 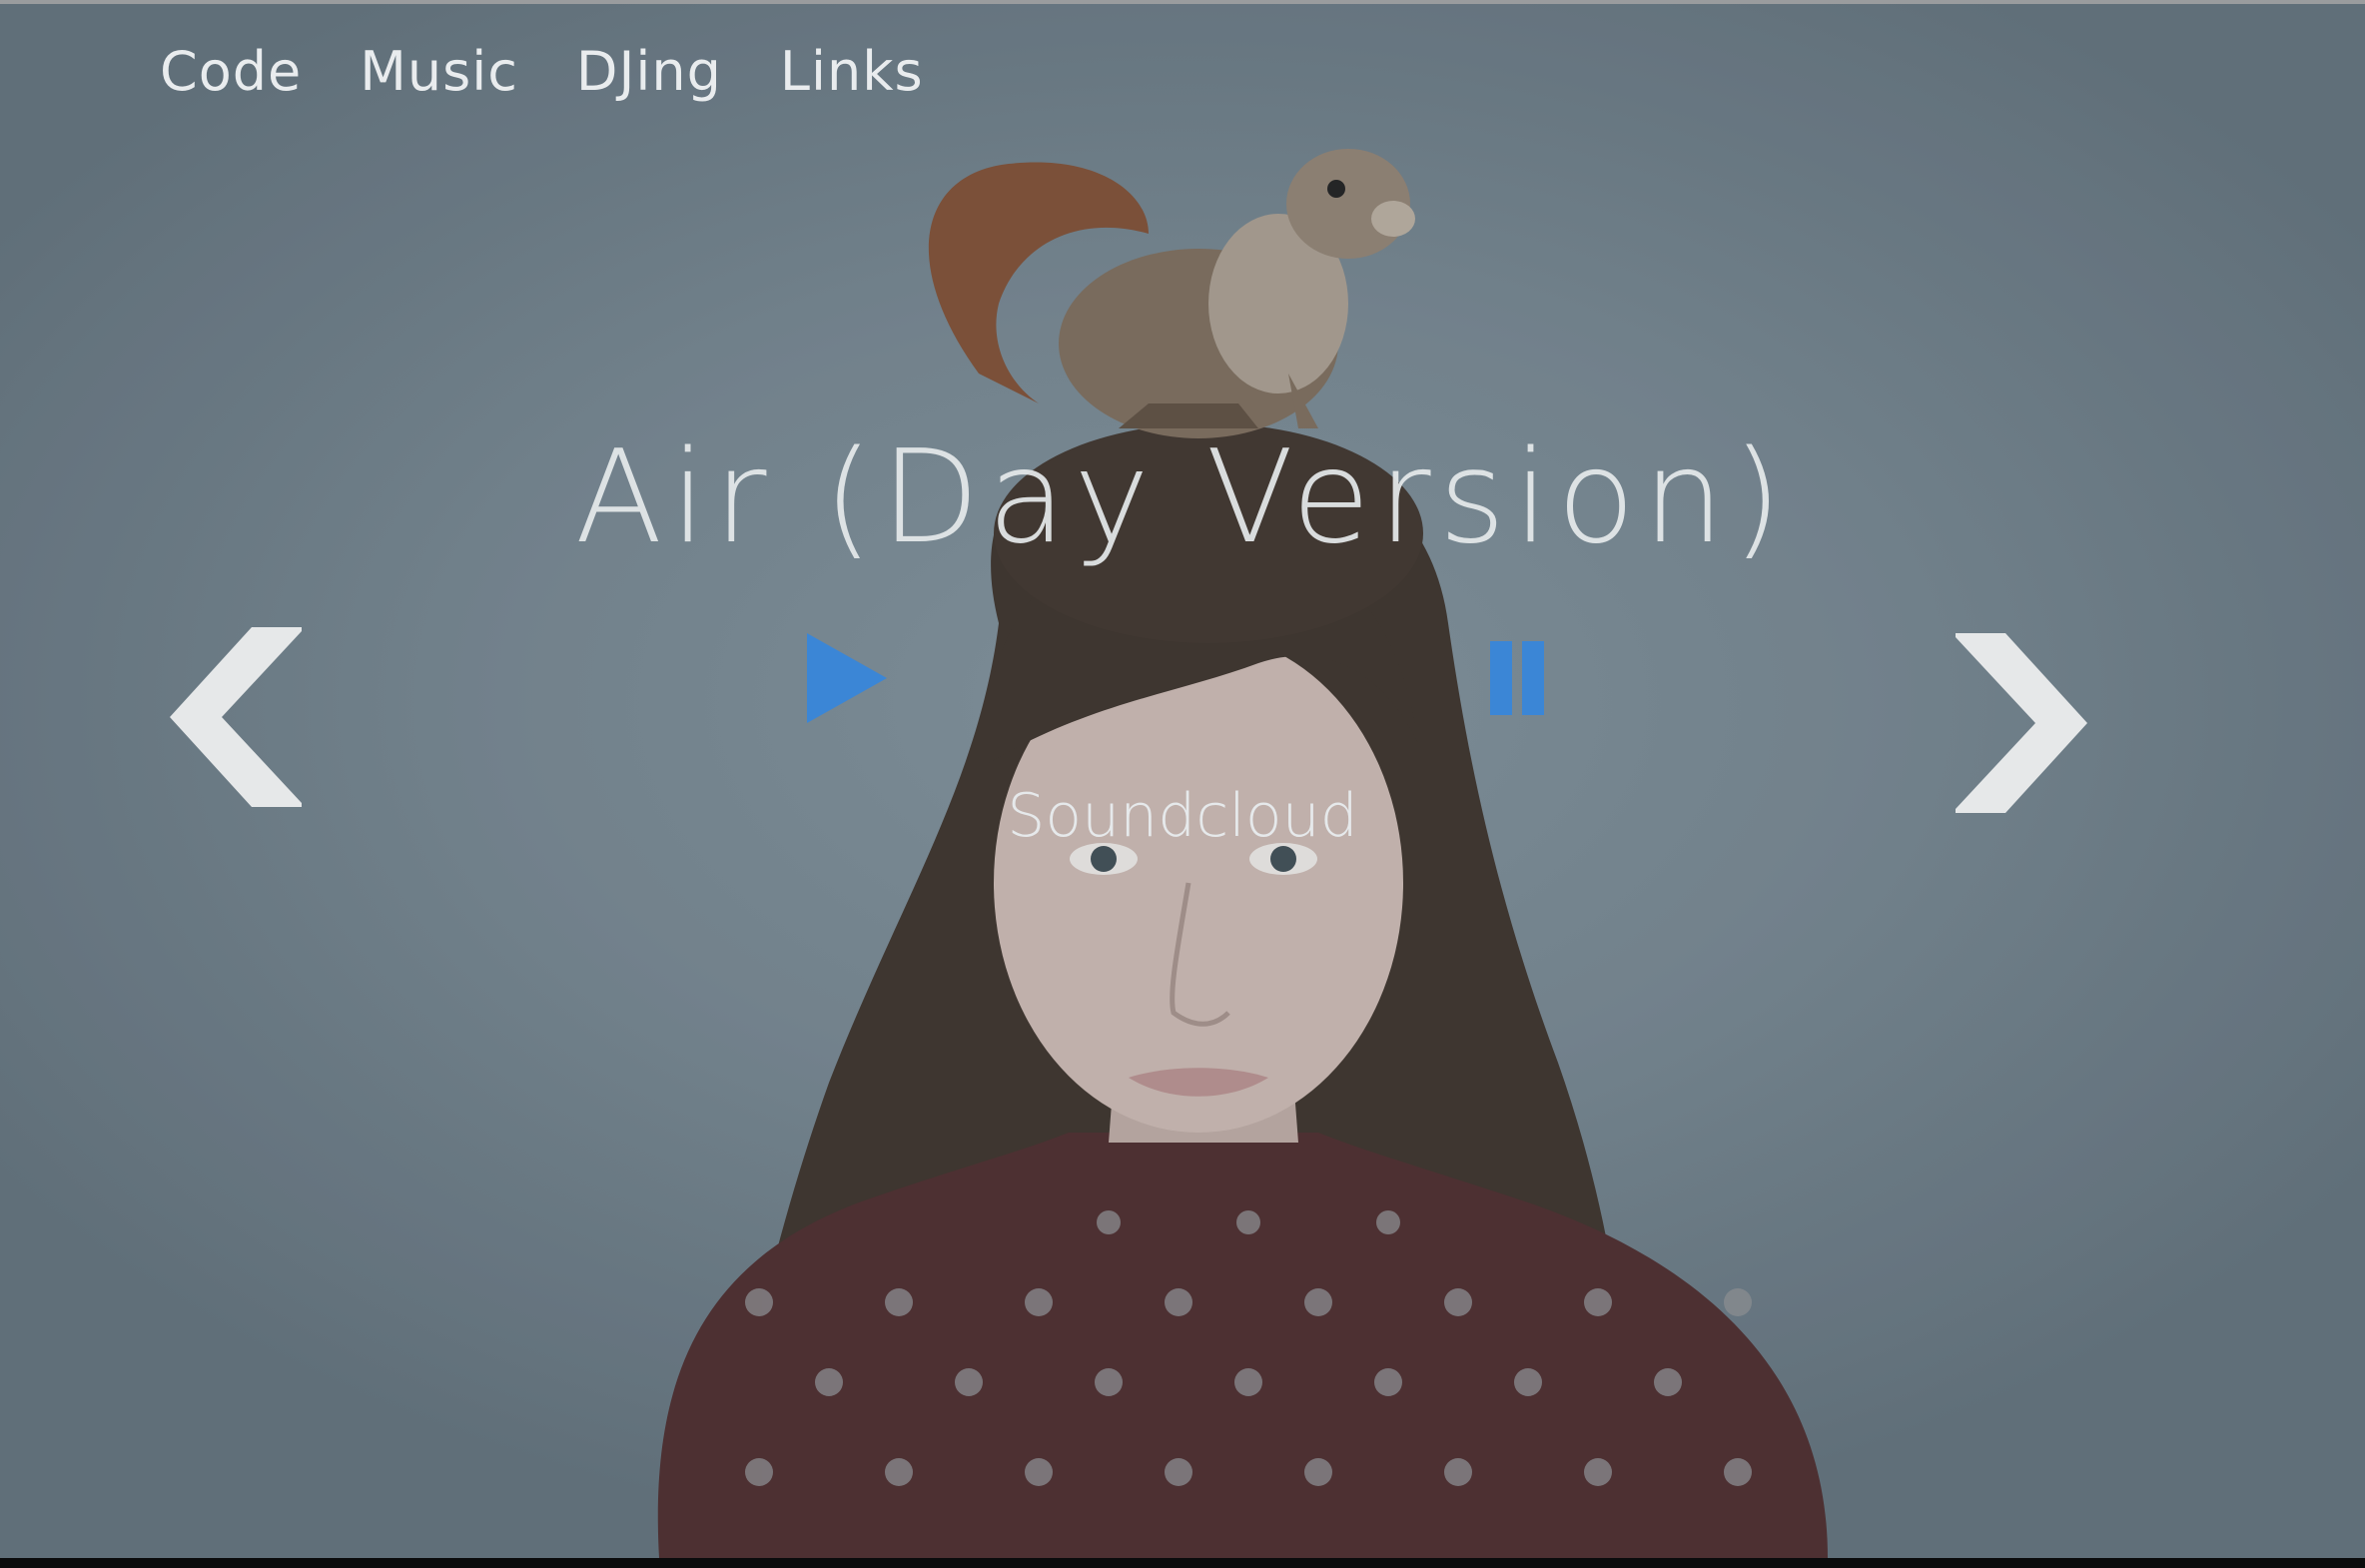 I want to click on play-icon, so click(x=847, y=678).